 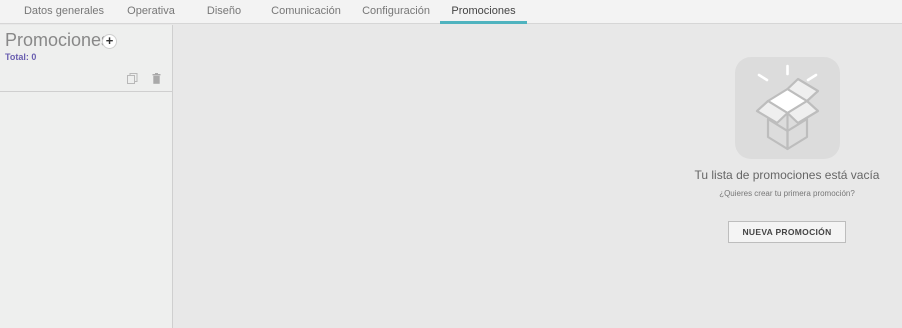 I want to click on trash-icon, so click(x=156, y=78).